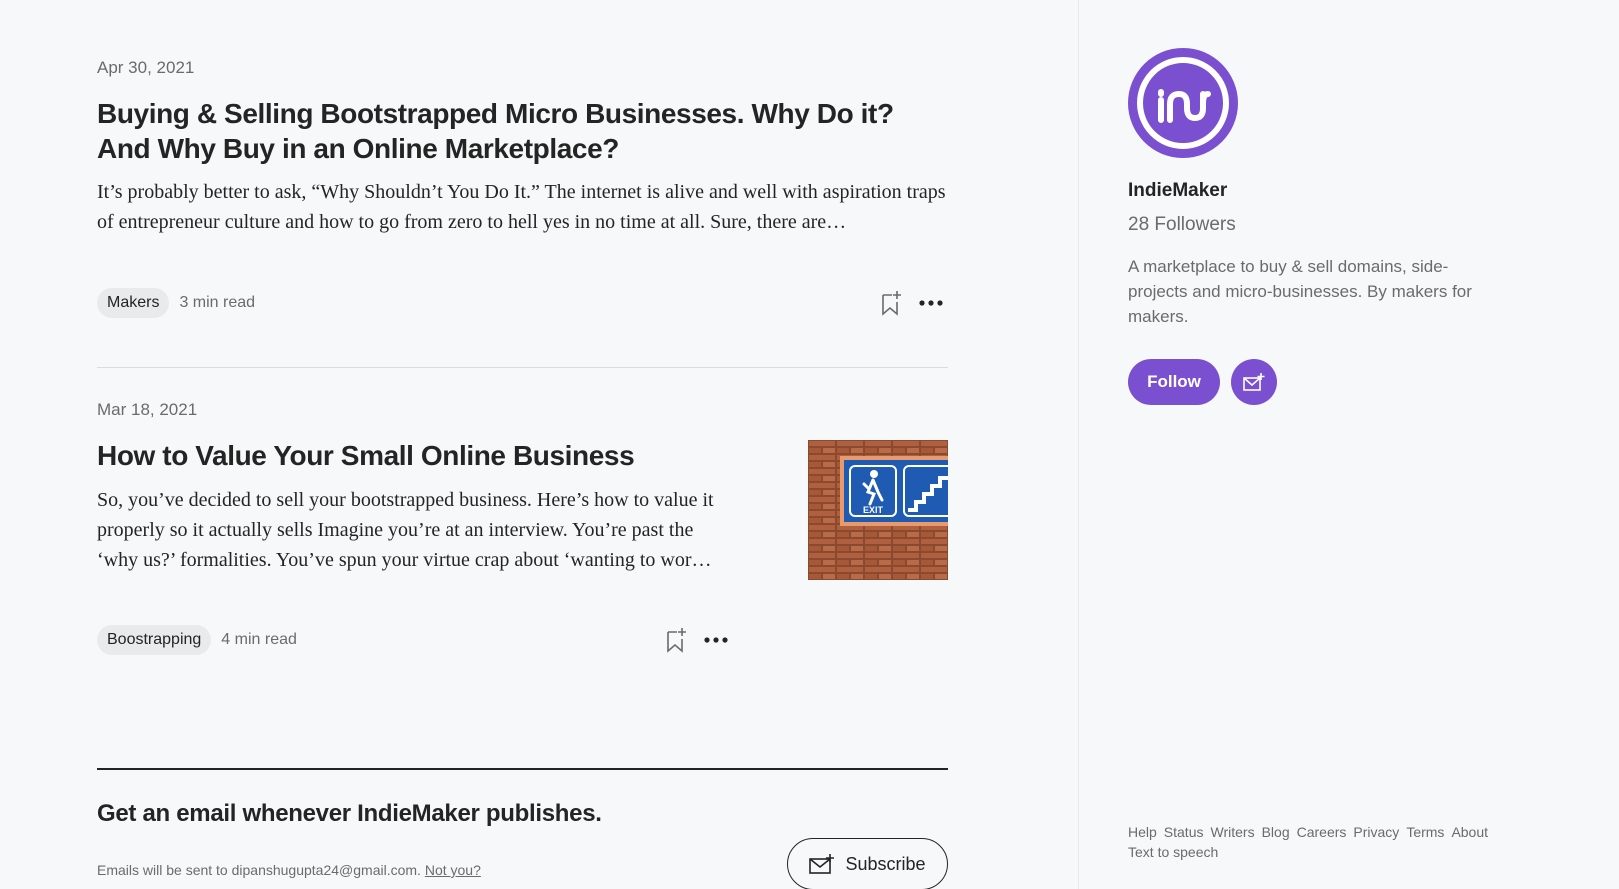 This screenshot has width=1619, height=889. I want to click on article-divider, so click(522, 367).